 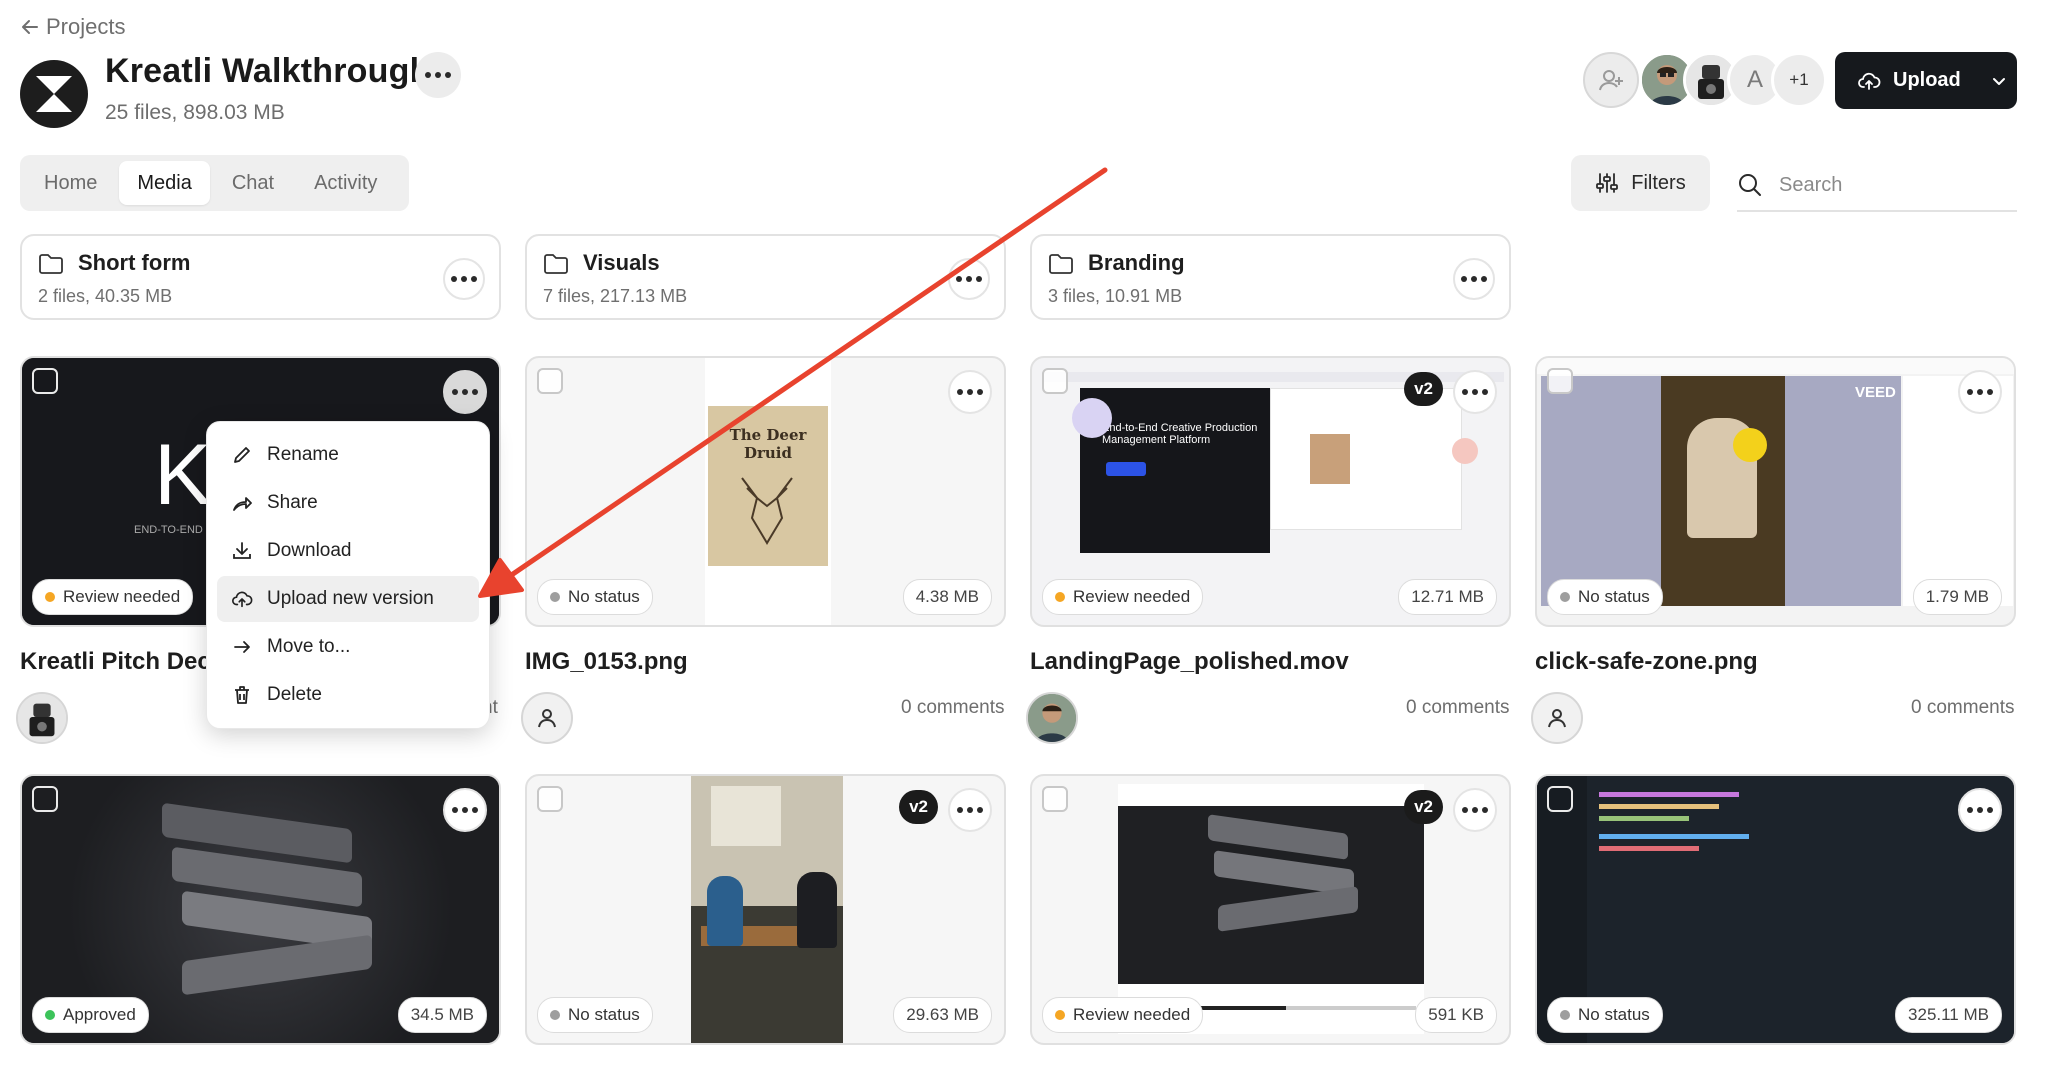 I want to click on file-size-badge: 325.11 MB, so click(x=1948, y=1015).